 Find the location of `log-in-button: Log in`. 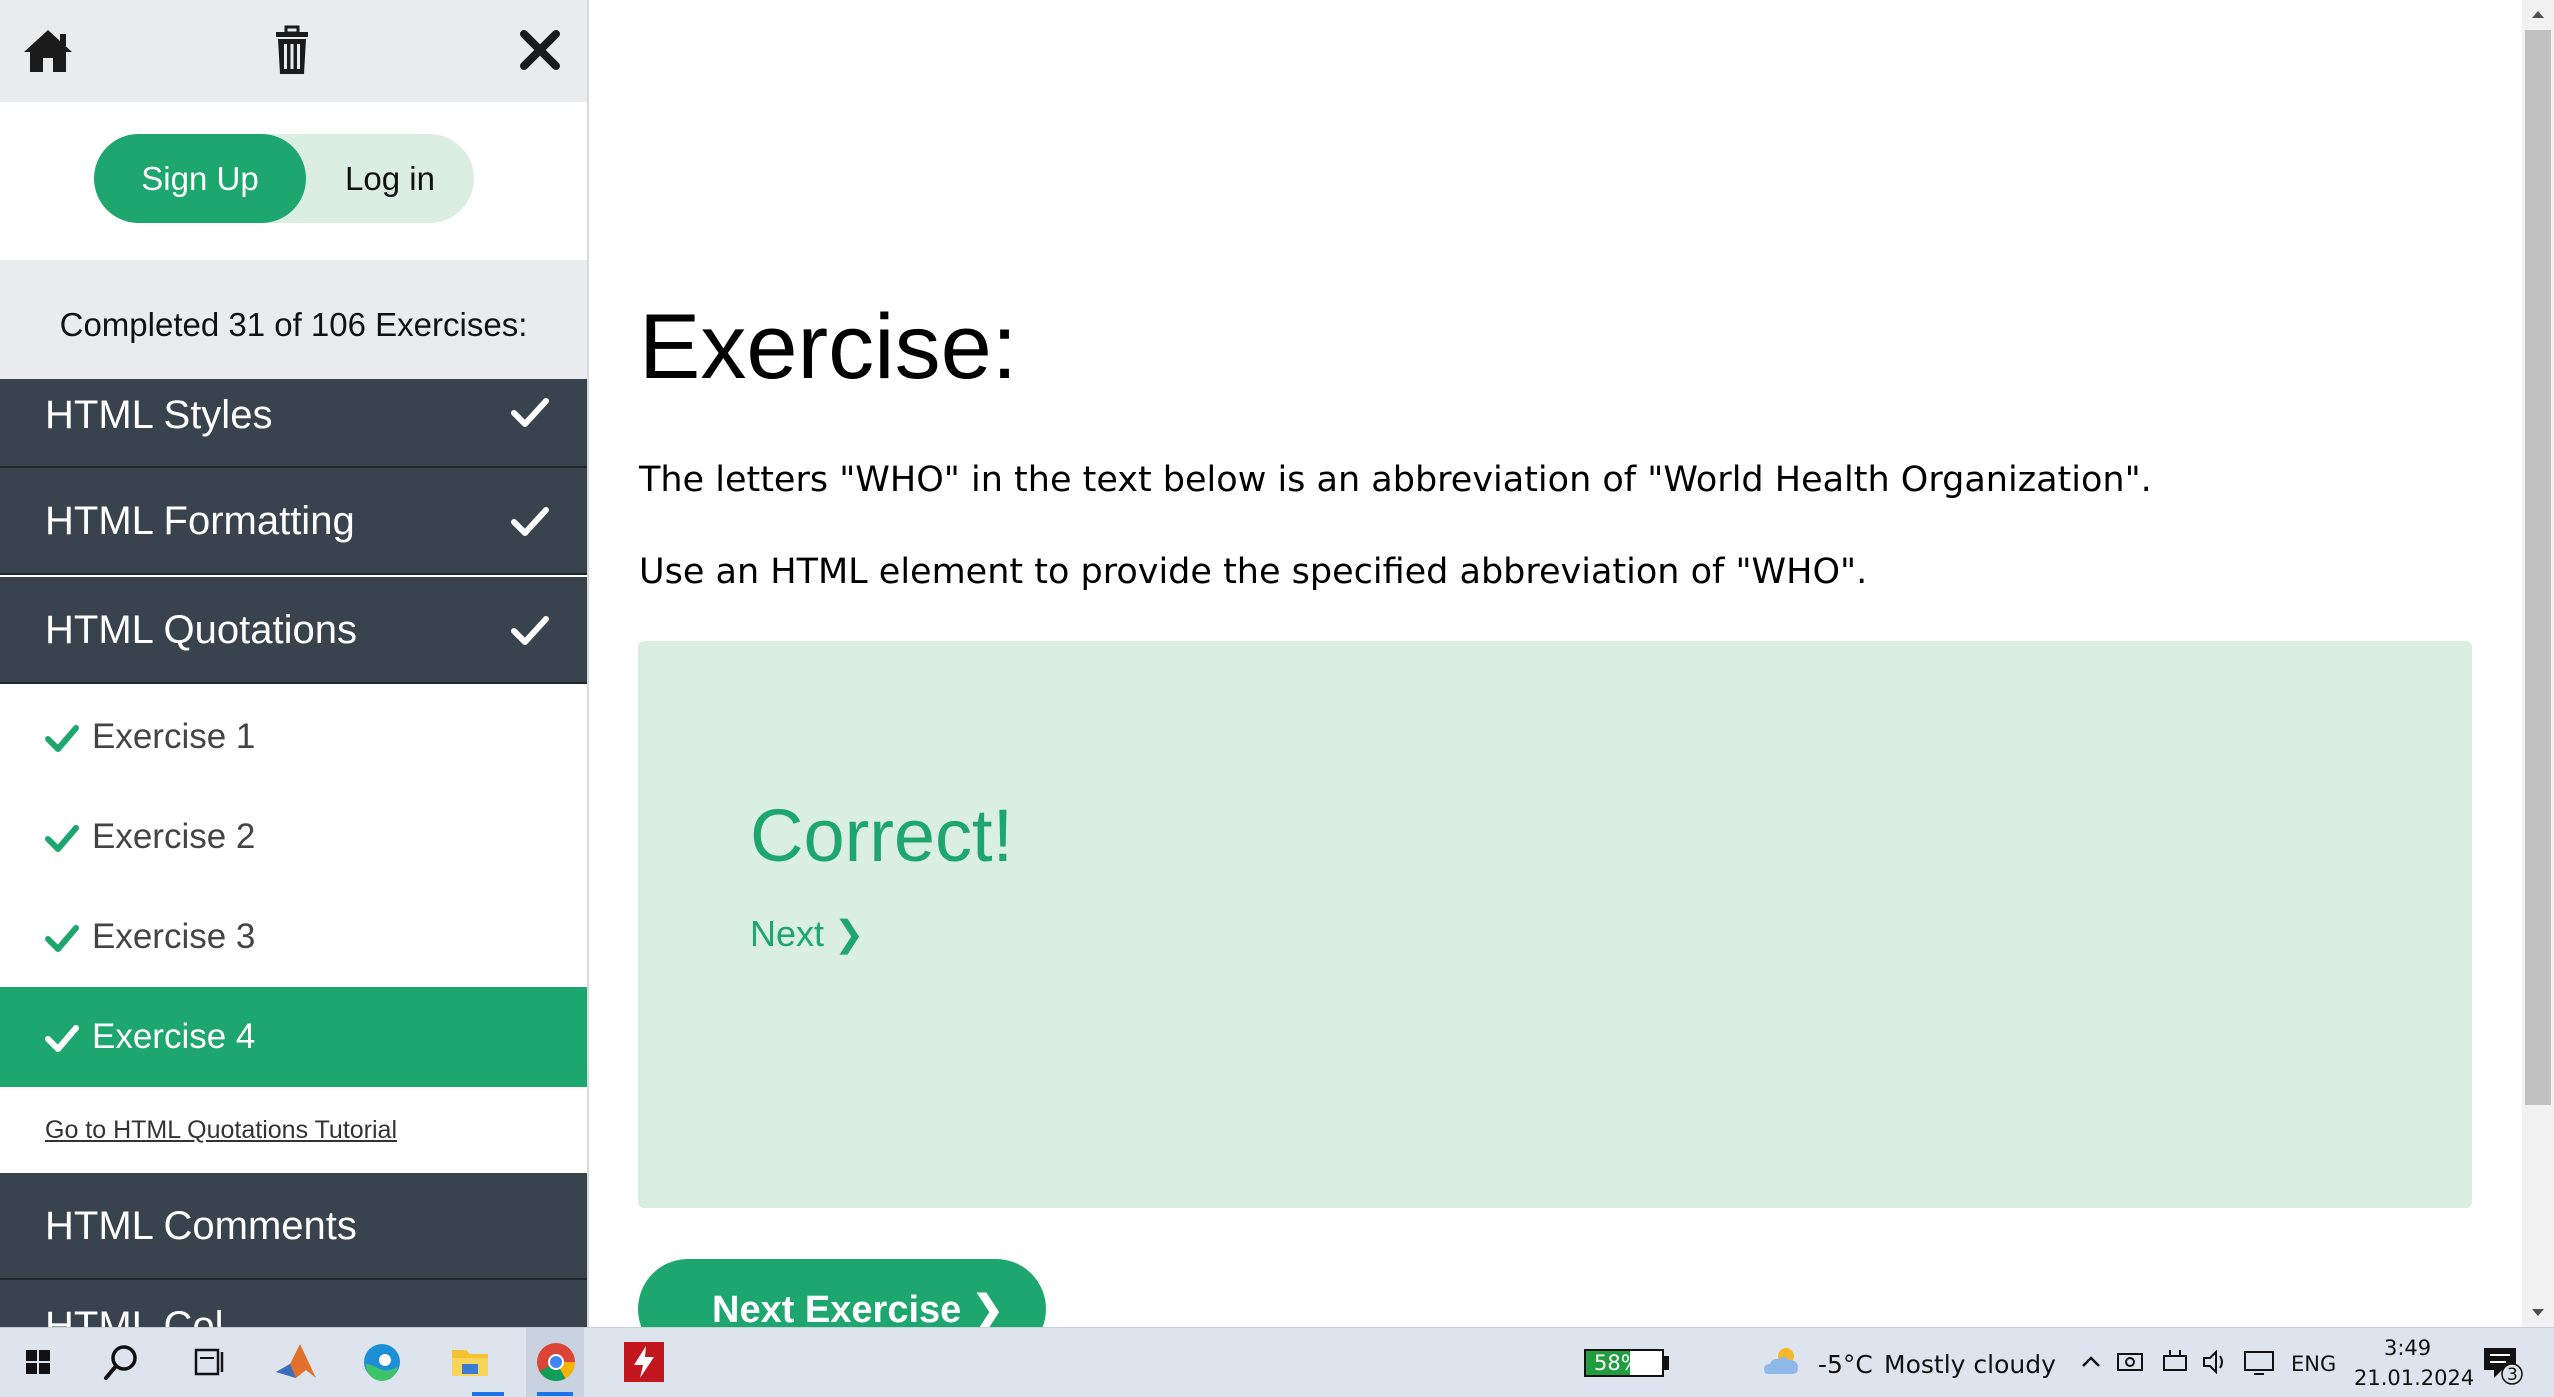

log-in-button: Log in is located at coordinates (390, 178).